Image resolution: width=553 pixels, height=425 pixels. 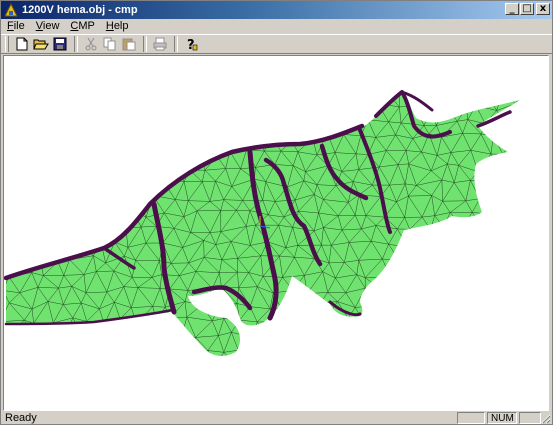 I want to click on menu-help-accel: H, so click(x=109, y=26).